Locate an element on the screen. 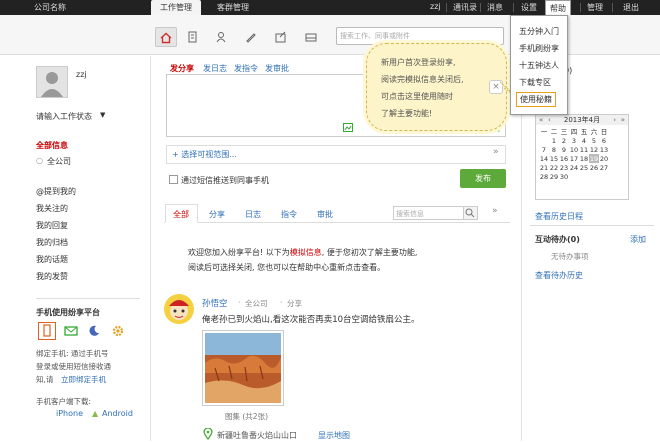 The width and height of the screenshot is (660, 442). help-menu-item-download: 下载专区 is located at coordinates (535, 82).